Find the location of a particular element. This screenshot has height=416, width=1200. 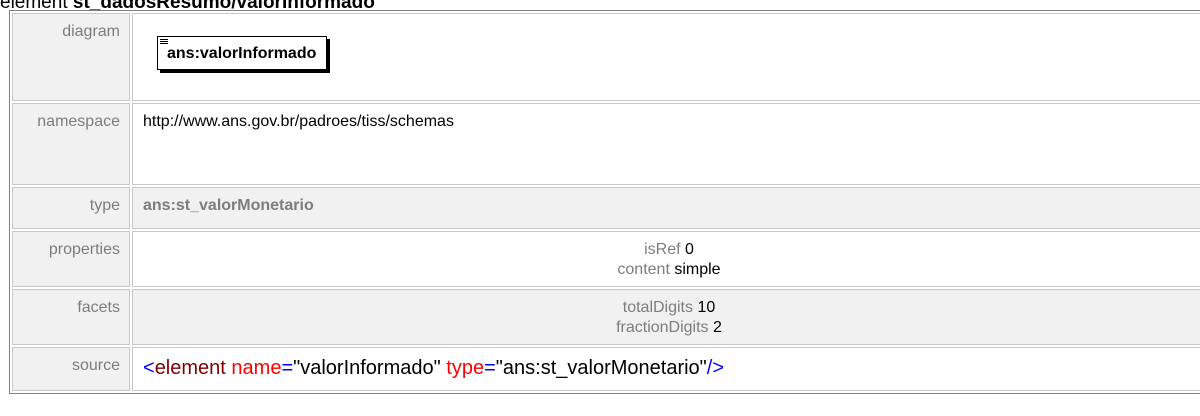

facet-value: 2 is located at coordinates (717, 327).